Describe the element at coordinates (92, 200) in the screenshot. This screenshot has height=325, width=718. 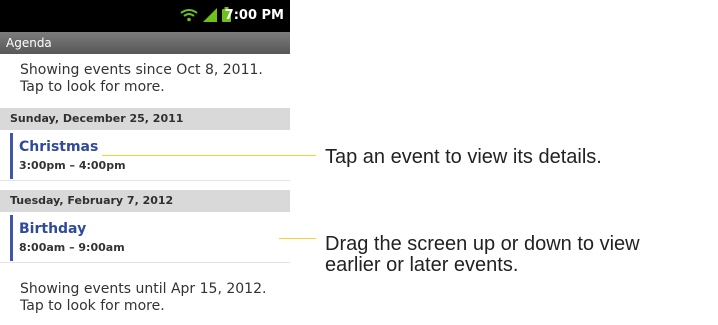
I see `date-header-label: Tuesday, February 7, 2012` at that location.